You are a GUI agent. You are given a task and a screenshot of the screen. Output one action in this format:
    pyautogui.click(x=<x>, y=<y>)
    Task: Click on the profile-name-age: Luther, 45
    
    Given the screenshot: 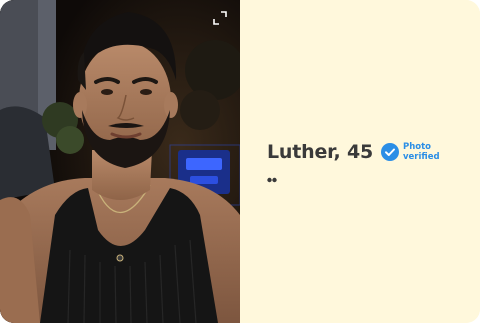 What is the action you would take?
    pyautogui.click(x=320, y=152)
    